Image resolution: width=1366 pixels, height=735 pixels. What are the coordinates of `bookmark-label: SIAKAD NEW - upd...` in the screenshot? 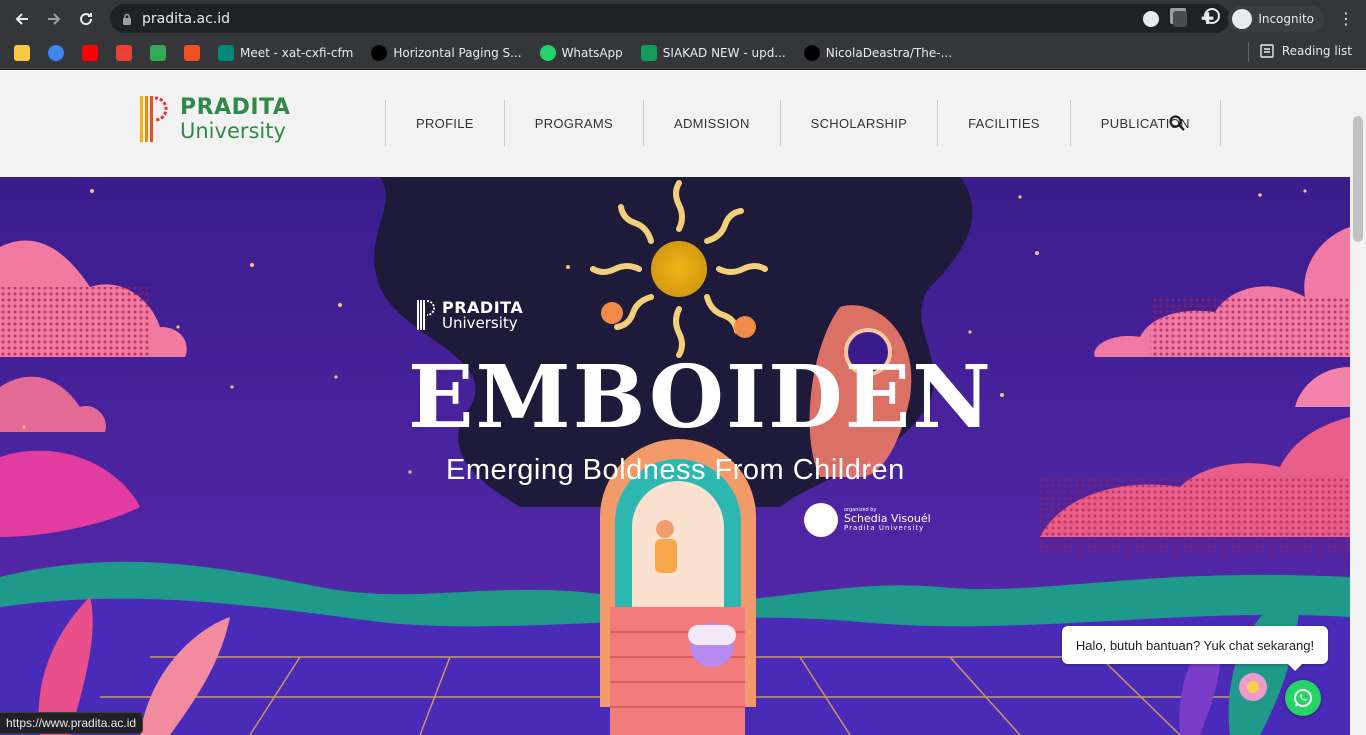 It's located at (724, 52).